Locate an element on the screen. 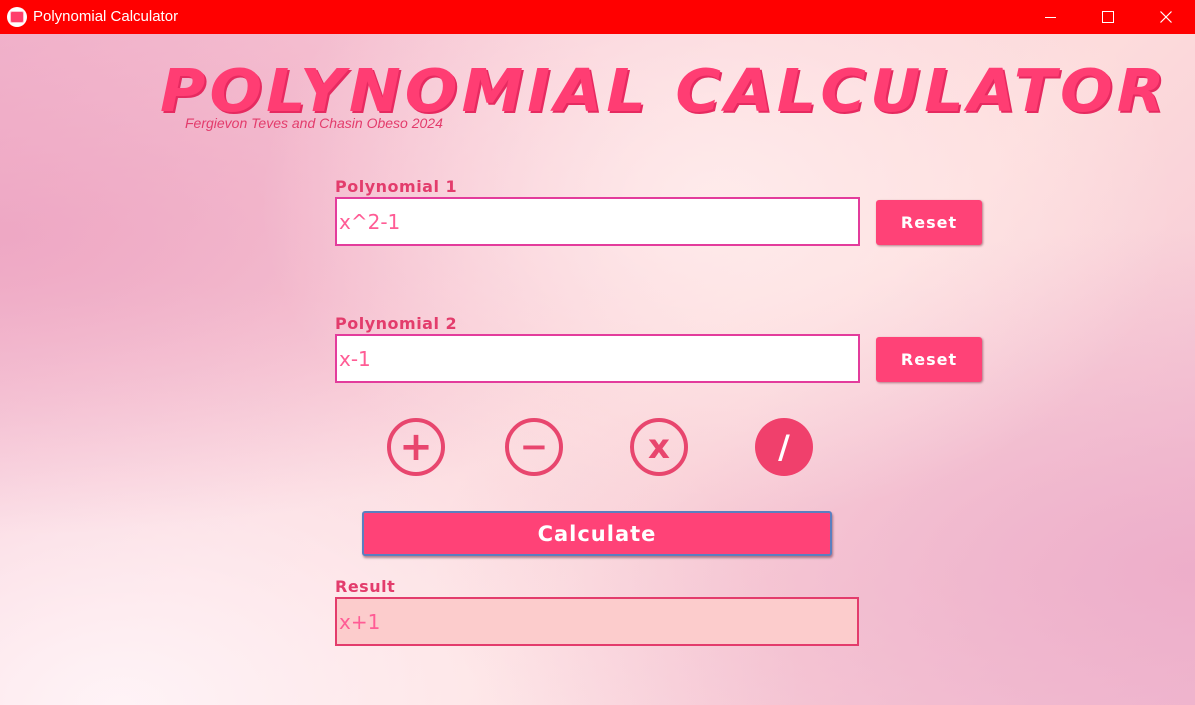 This screenshot has width=1195, height=705. result-label: Result is located at coordinates (365, 586).